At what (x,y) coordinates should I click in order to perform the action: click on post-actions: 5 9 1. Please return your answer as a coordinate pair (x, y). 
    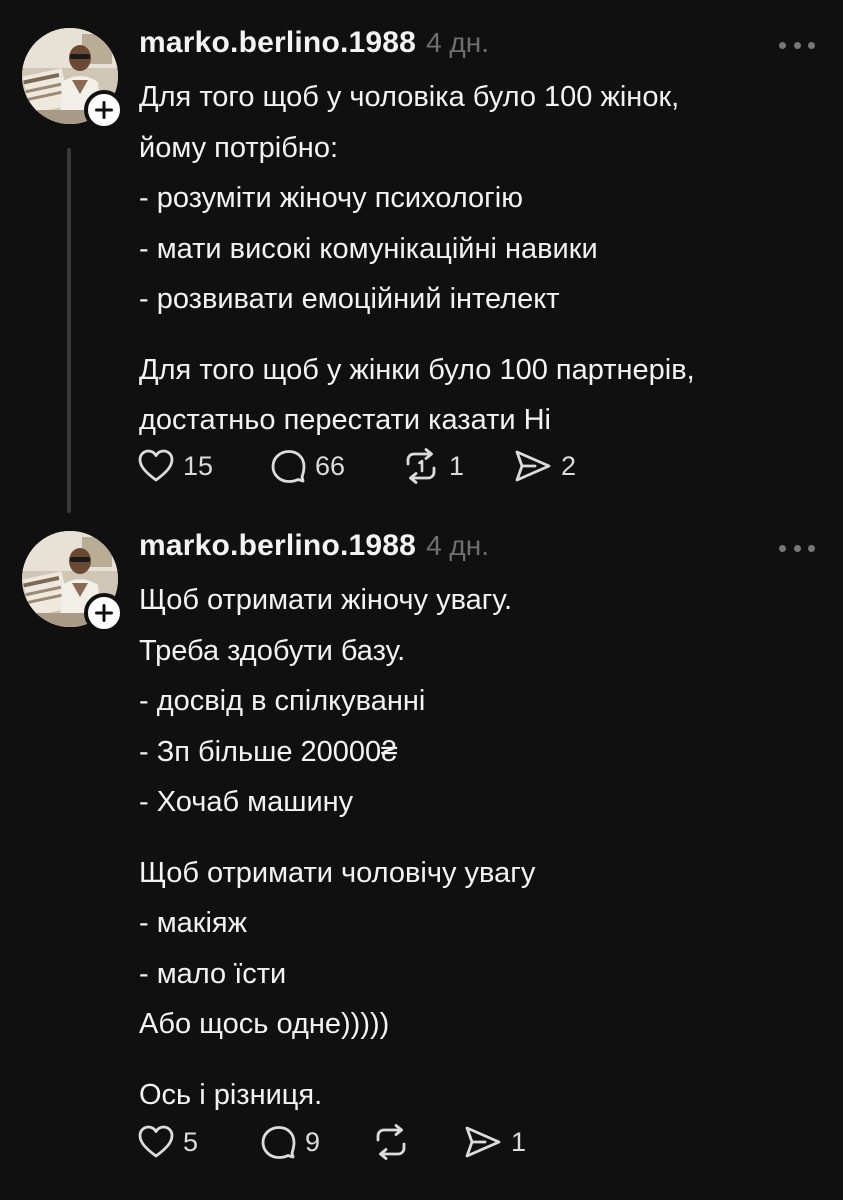
    Looking at the image, I should click on (331, 1142).